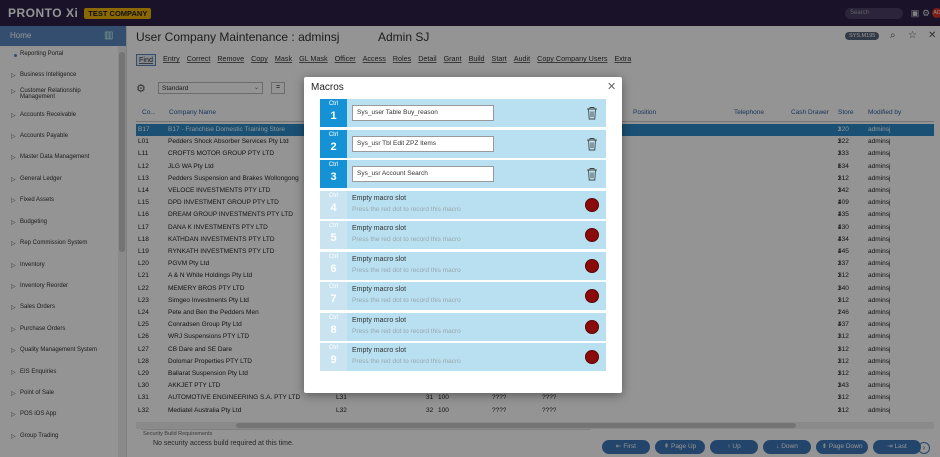  I want to click on ctrl-number: 3, so click(333, 177).